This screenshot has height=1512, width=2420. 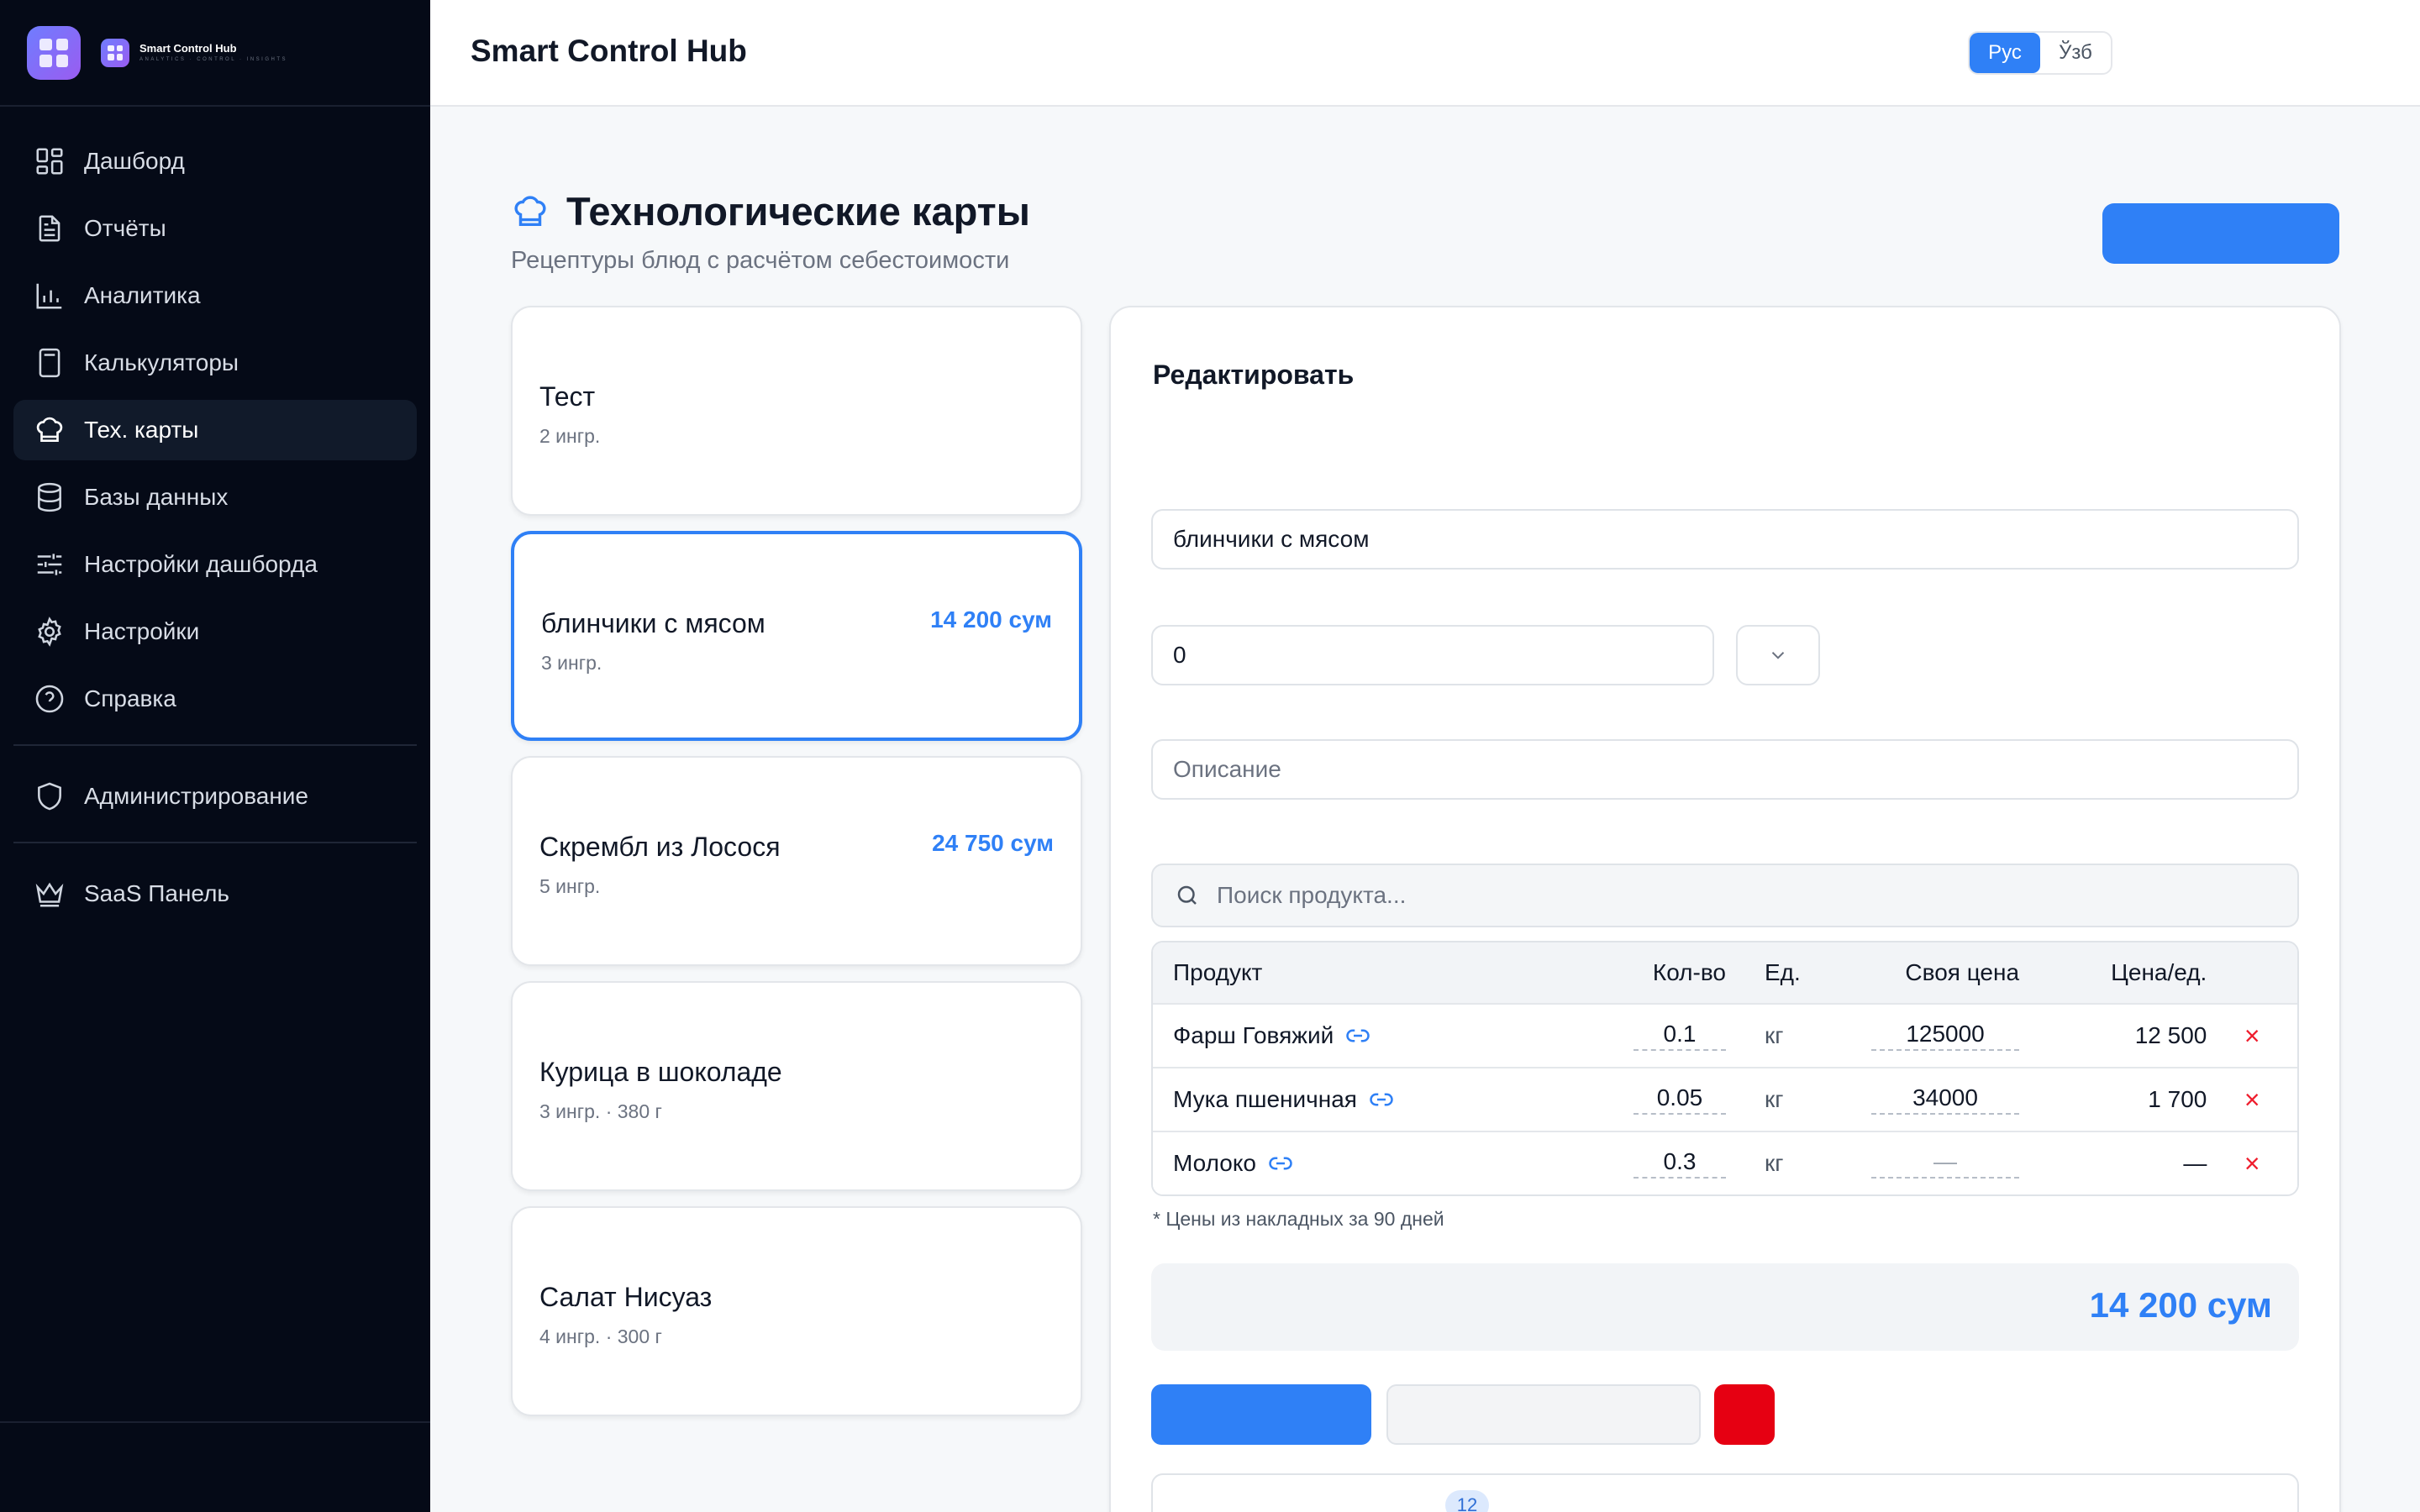 What do you see at coordinates (1543, 1414) in the screenshot?
I see `cancel-button` at bounding box center [1543, 1414].